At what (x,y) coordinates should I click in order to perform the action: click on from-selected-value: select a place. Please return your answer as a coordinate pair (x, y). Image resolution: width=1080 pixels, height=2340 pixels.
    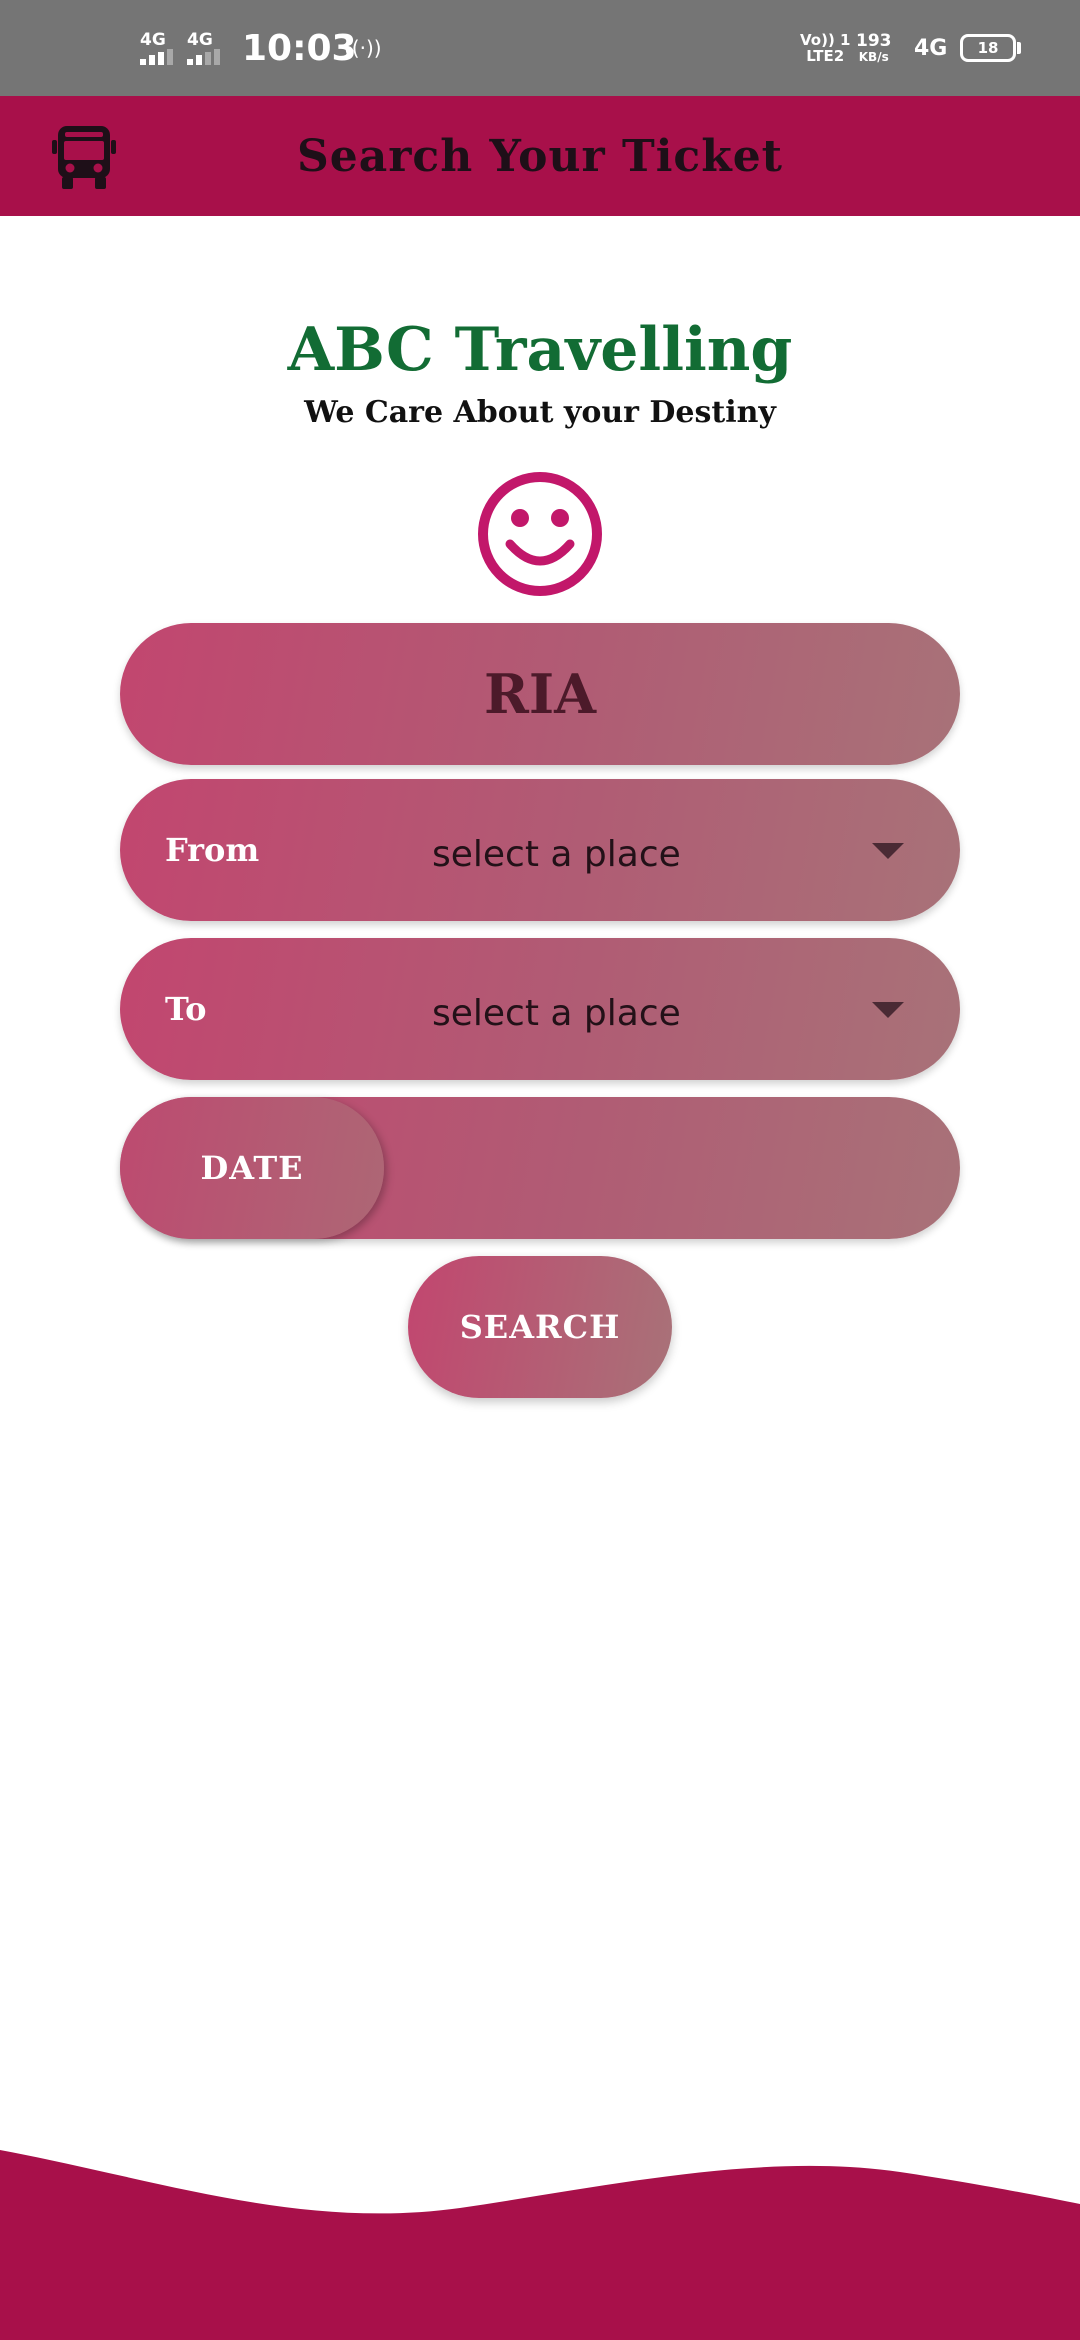
    Looking at the image, I should click on (556, 854).